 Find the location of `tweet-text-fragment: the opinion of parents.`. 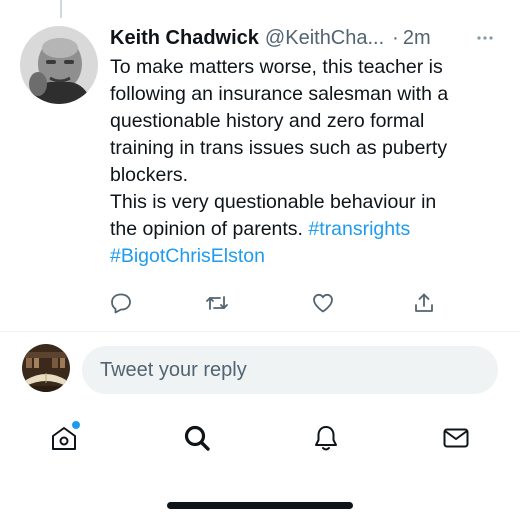

tweet-text-fragment: the opinion of parents. is located at coordinates (206, 229).